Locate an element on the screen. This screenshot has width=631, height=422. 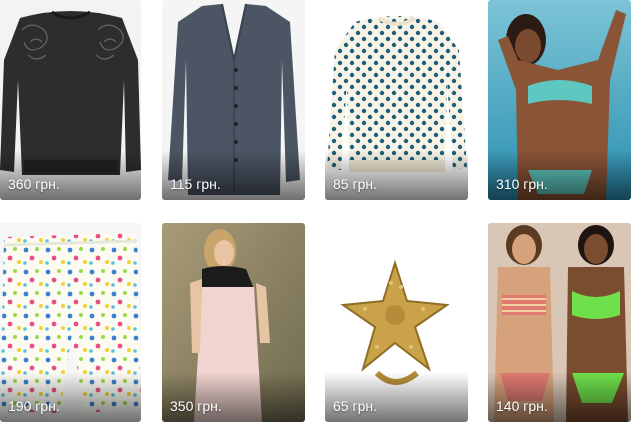
price-label: 140 грн. is located at coordinates (522, 406).